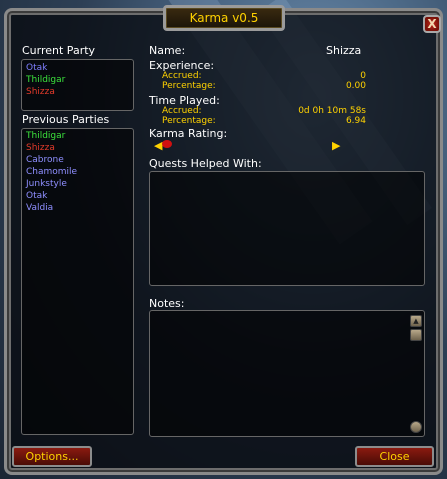 The height and width of the screenshot is (479, 447). Describe the element at coordinates (182, 111) in the screenshot. I see `time-accrued-label: Accrued:` at that location.